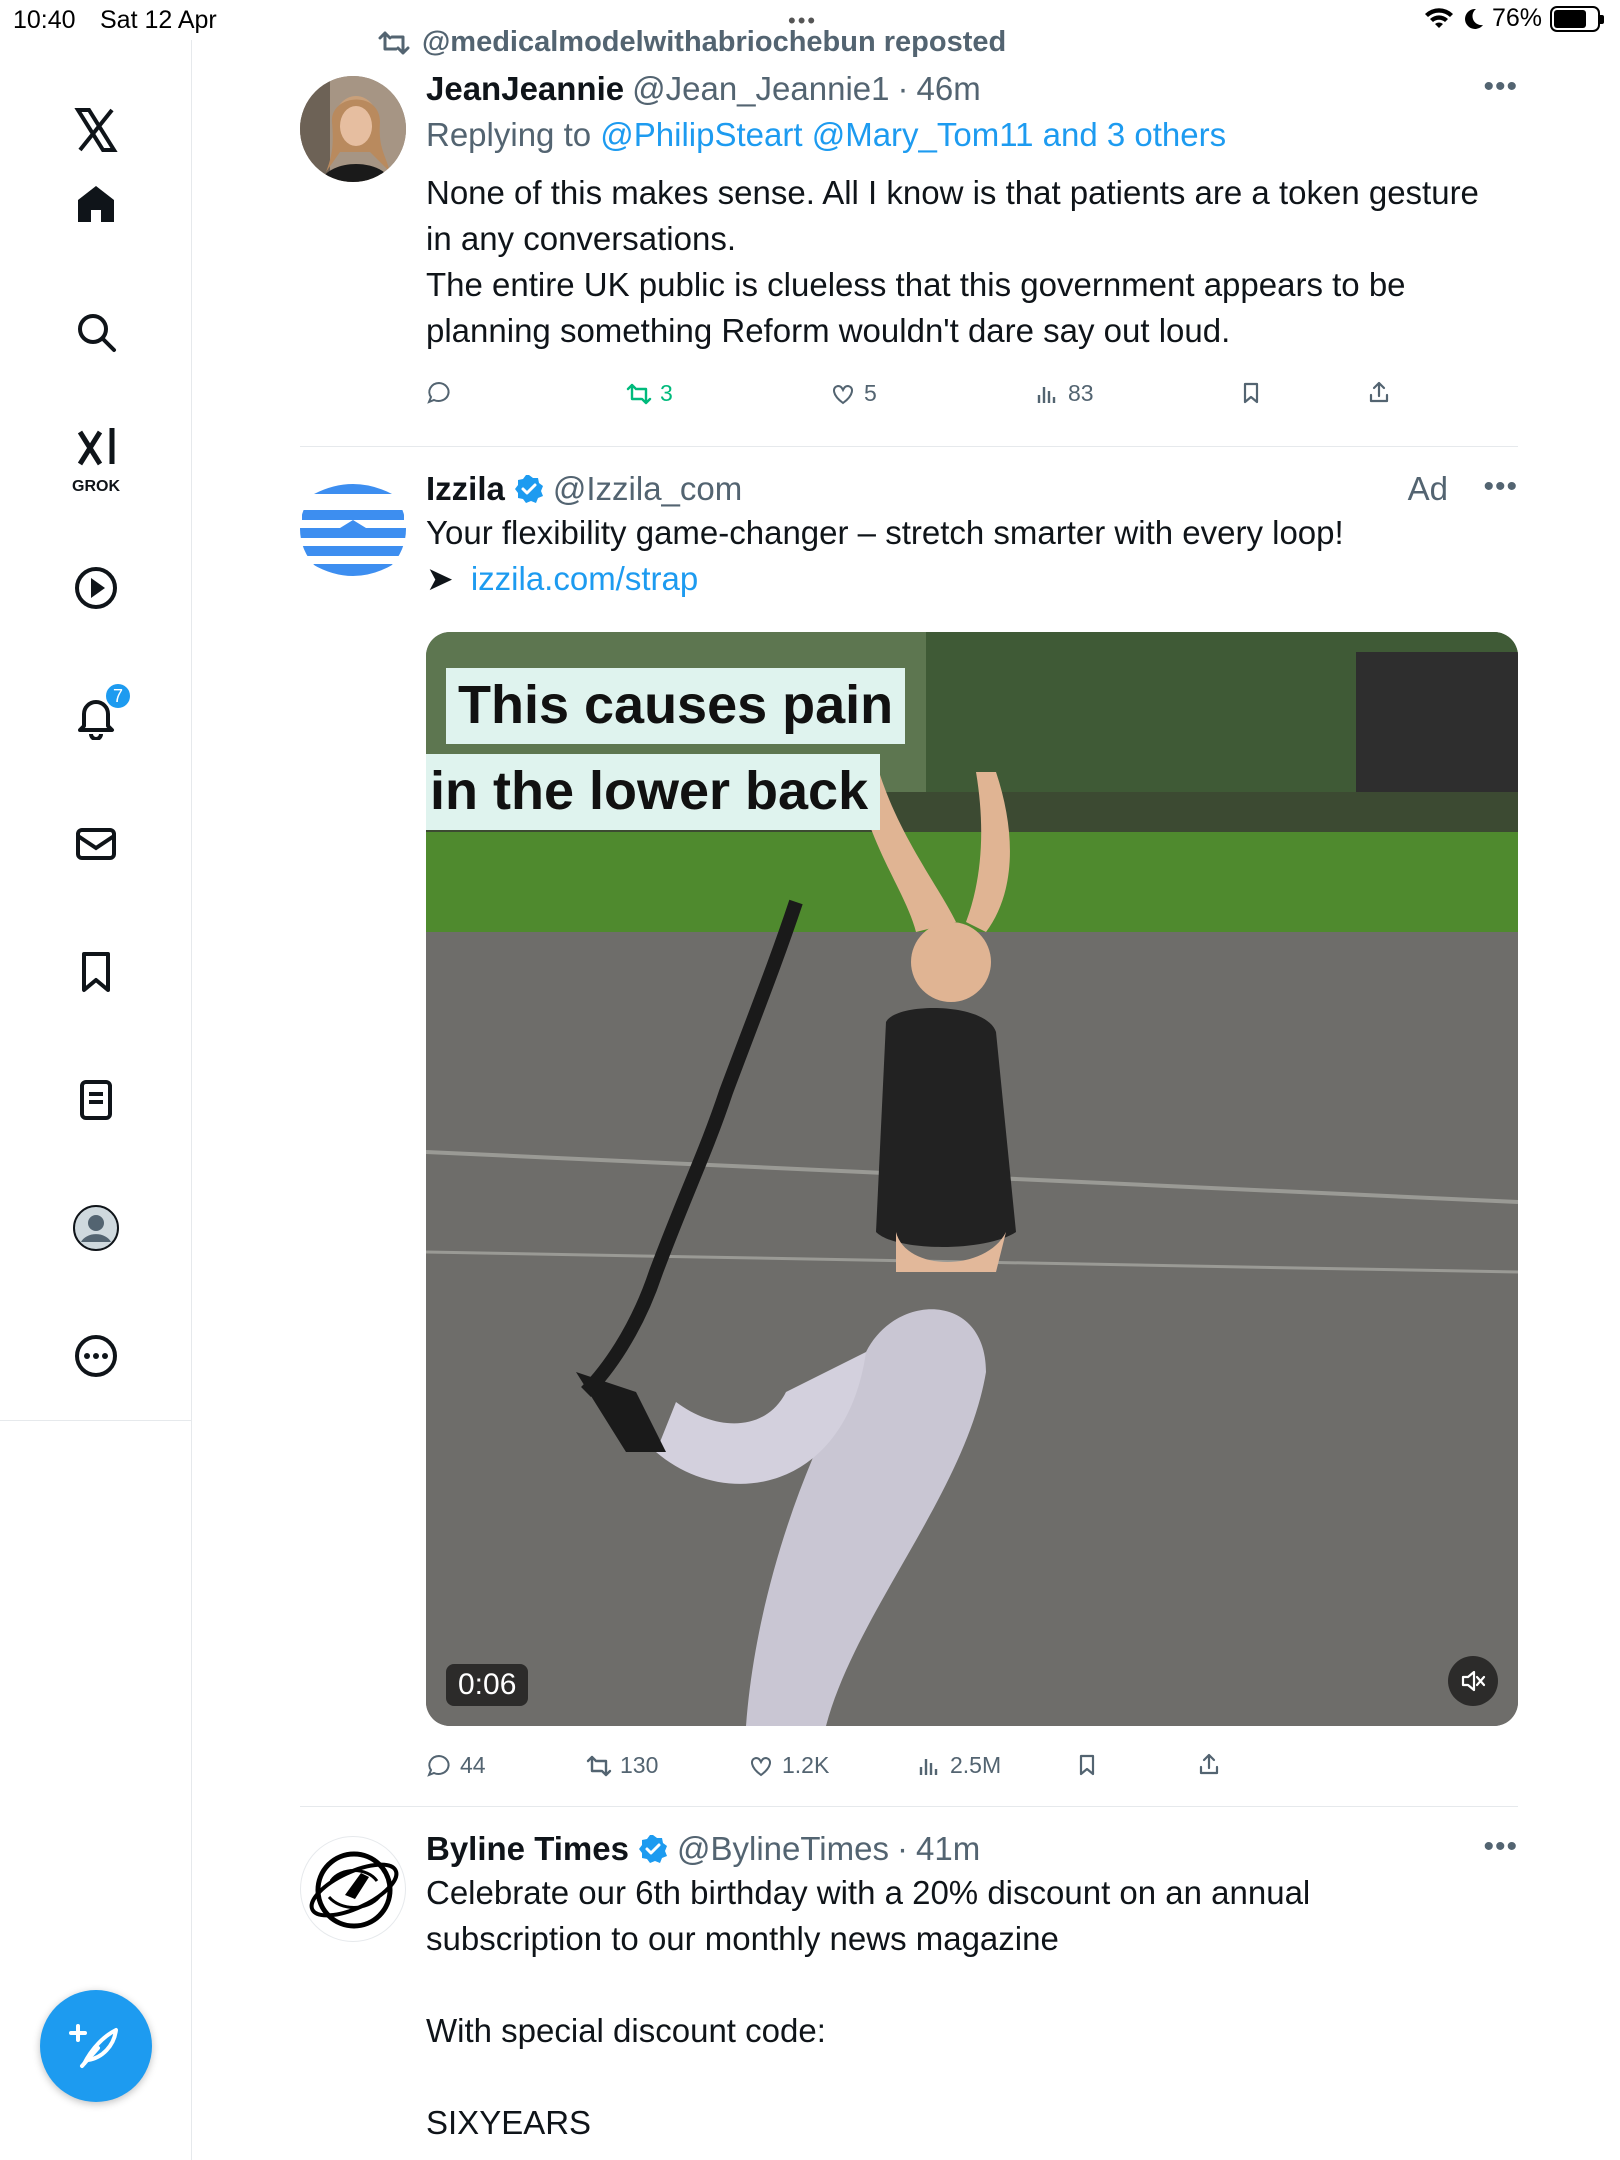 This screenshot has width=1620, height=2160. I want to click on tweet-text-line: With special discount code:, so click(626, 2030).